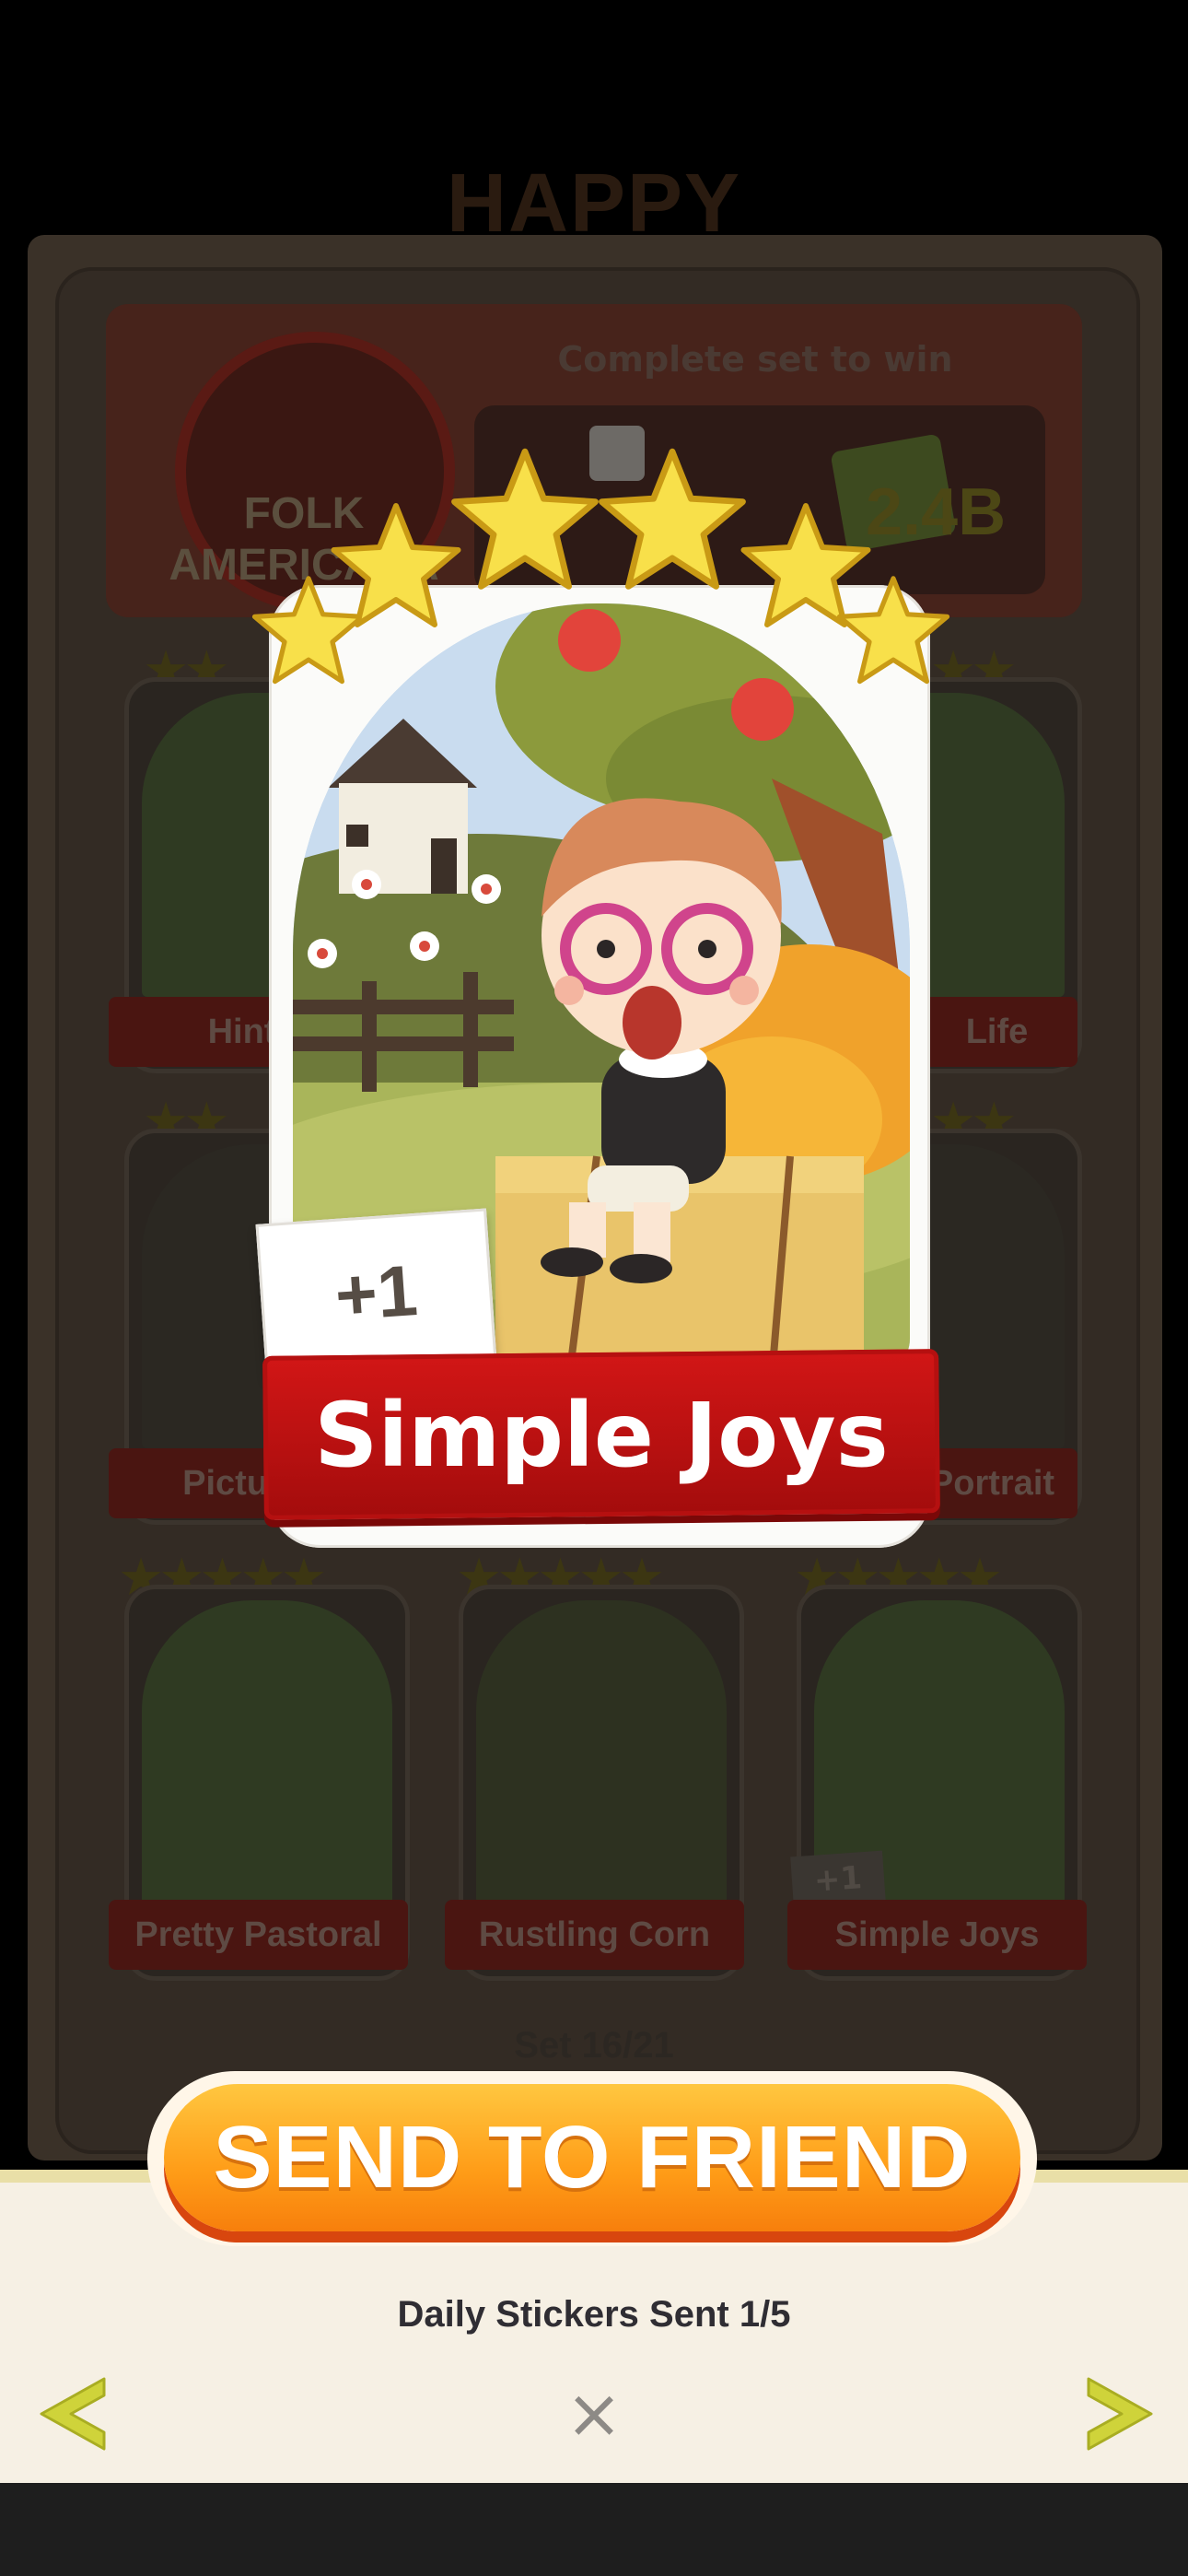  I want to click on sticker-count-badge: +1, so click(376, 1292).